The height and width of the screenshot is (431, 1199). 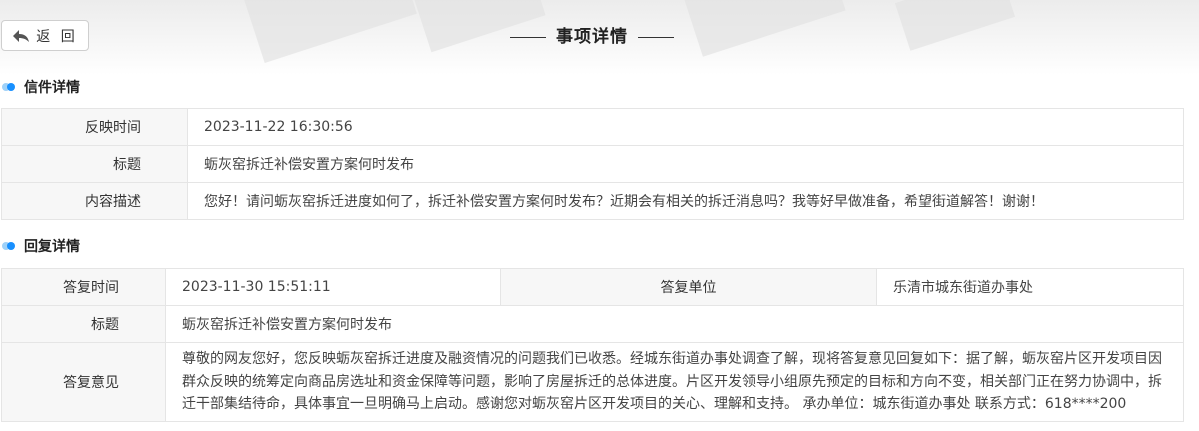 What do you see at coordinates (674, 324) in the screenshot?
I see `reply-title-value: 蛎灰窑拆迁补偿安置方案何时发布` at bounding box center [674, 324].